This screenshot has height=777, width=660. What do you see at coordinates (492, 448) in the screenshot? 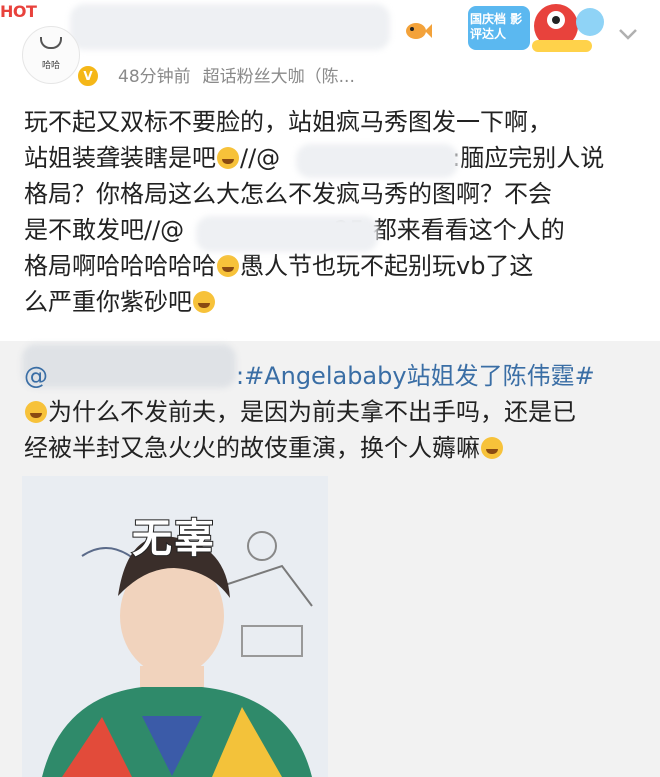
I see `laugh-emoji-icon` at bounding box center [492, 448].